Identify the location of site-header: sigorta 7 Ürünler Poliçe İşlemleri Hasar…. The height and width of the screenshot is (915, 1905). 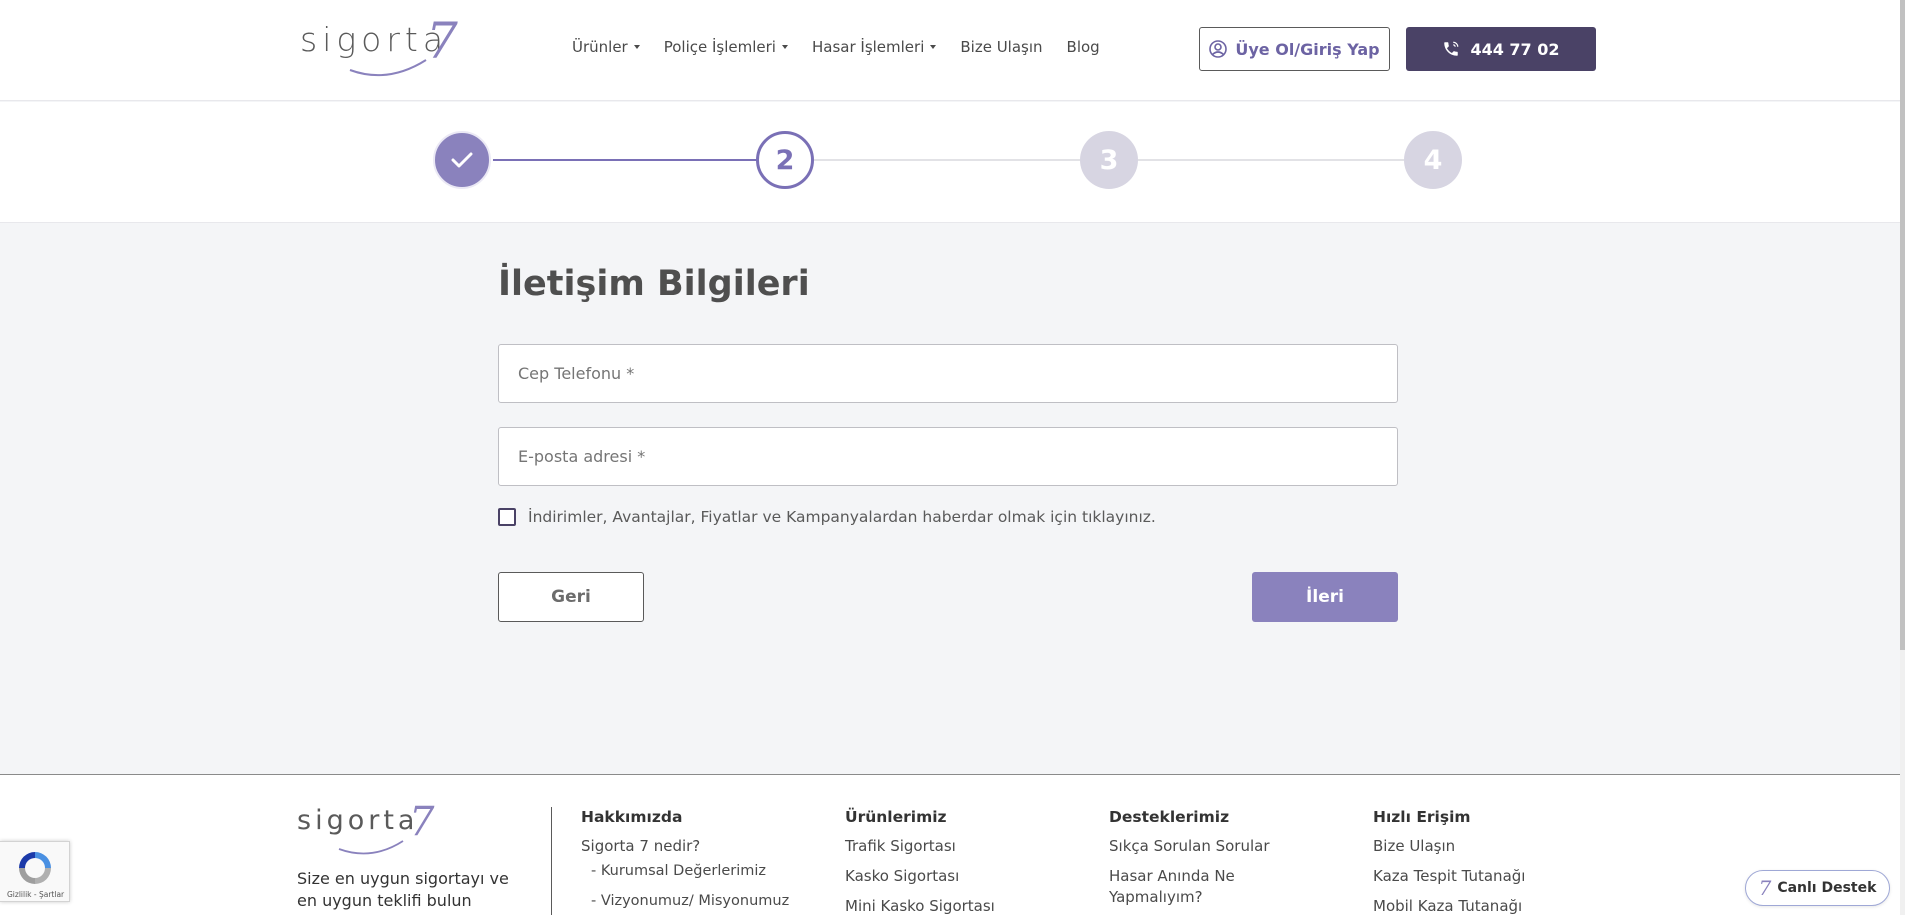
(952, 50).